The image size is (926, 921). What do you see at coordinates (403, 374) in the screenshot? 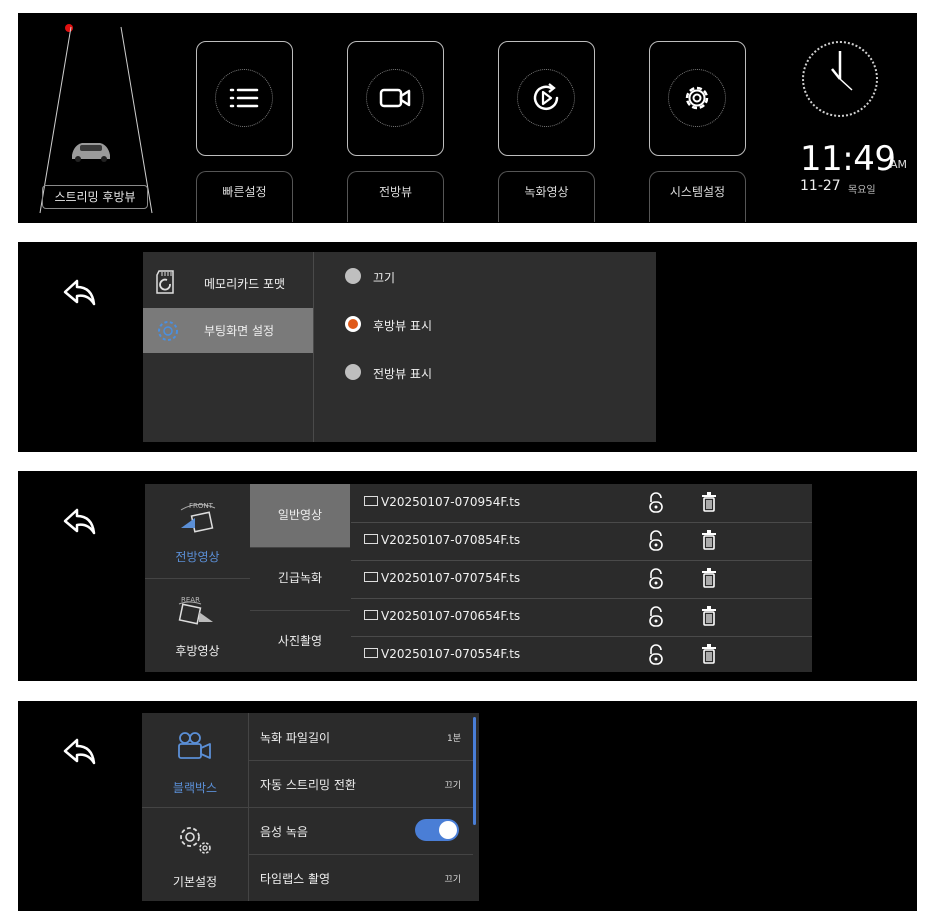
I see `option-label: 전방뷰 표시` at bounding box center [403, 374].